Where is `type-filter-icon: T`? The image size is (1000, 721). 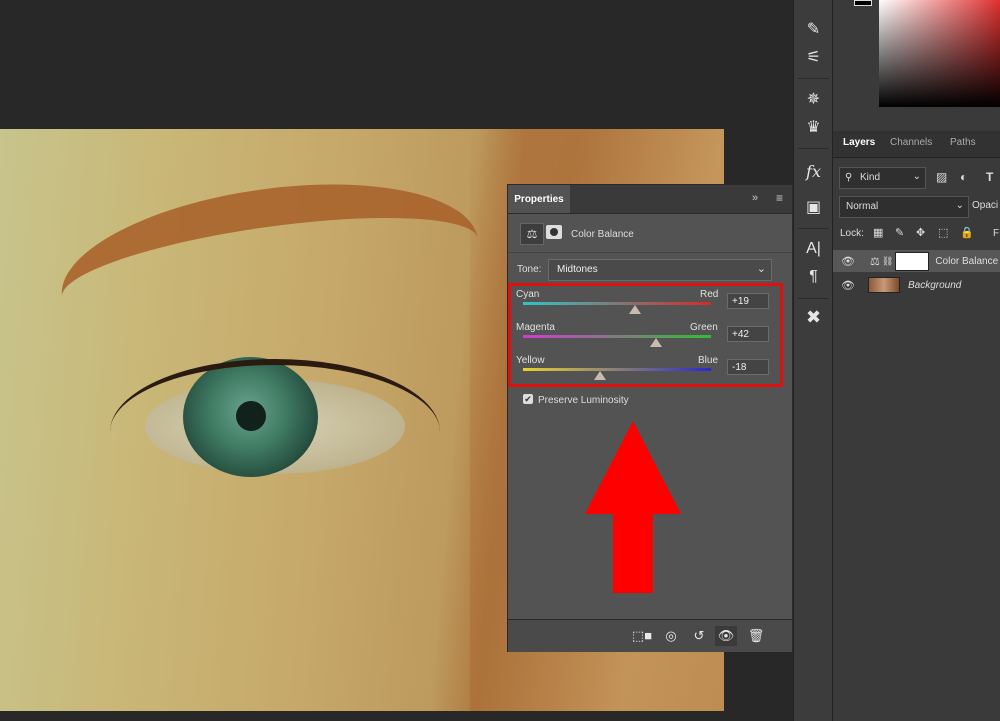 type-filter-icon: T is located at coordinates (989, 177).